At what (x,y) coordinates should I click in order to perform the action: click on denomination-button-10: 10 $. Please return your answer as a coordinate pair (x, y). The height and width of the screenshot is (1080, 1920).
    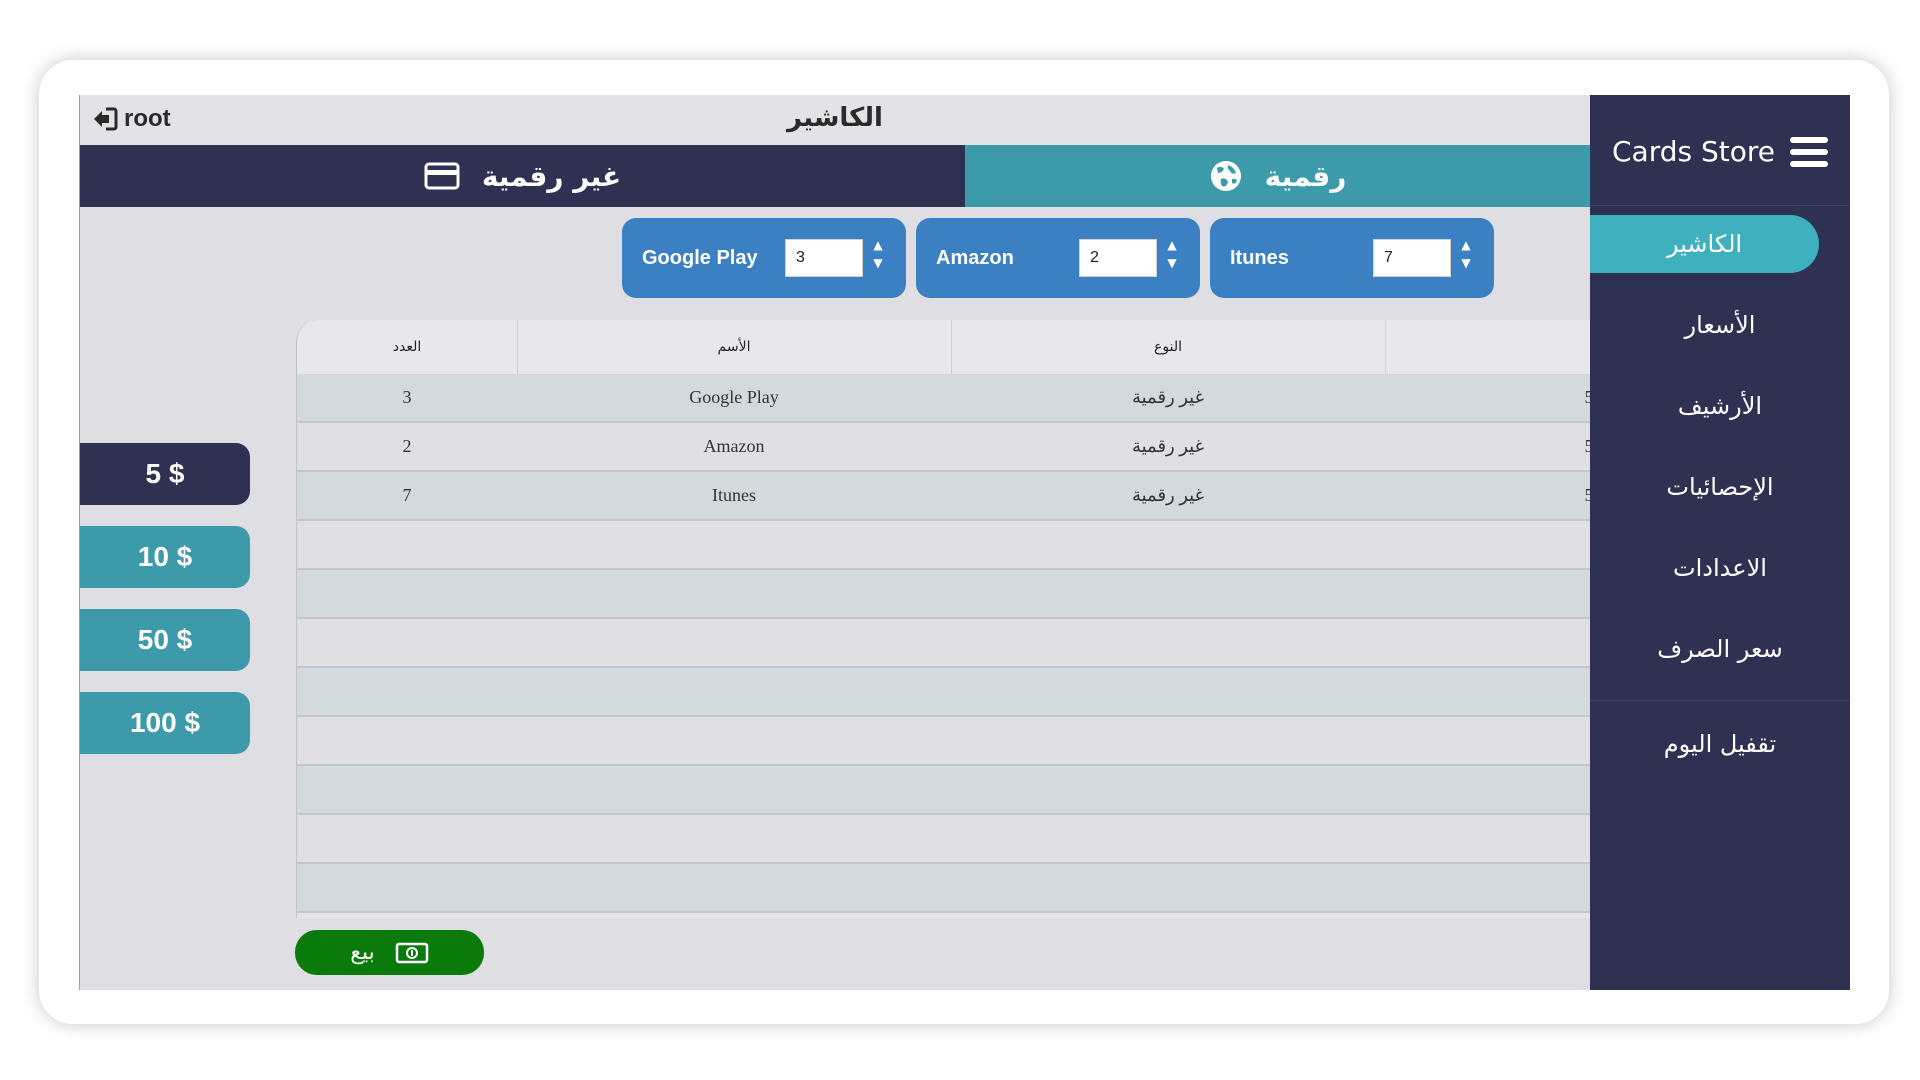
    Looking at the image, I should click on (165, 557).